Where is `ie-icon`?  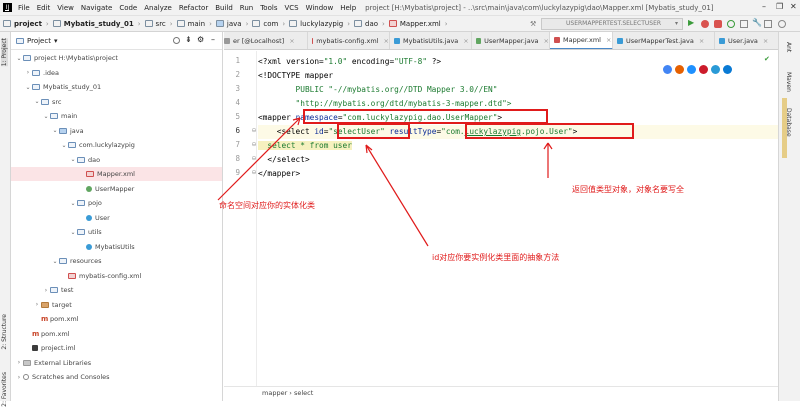
ie-icon is located at coordinates (715, 69).